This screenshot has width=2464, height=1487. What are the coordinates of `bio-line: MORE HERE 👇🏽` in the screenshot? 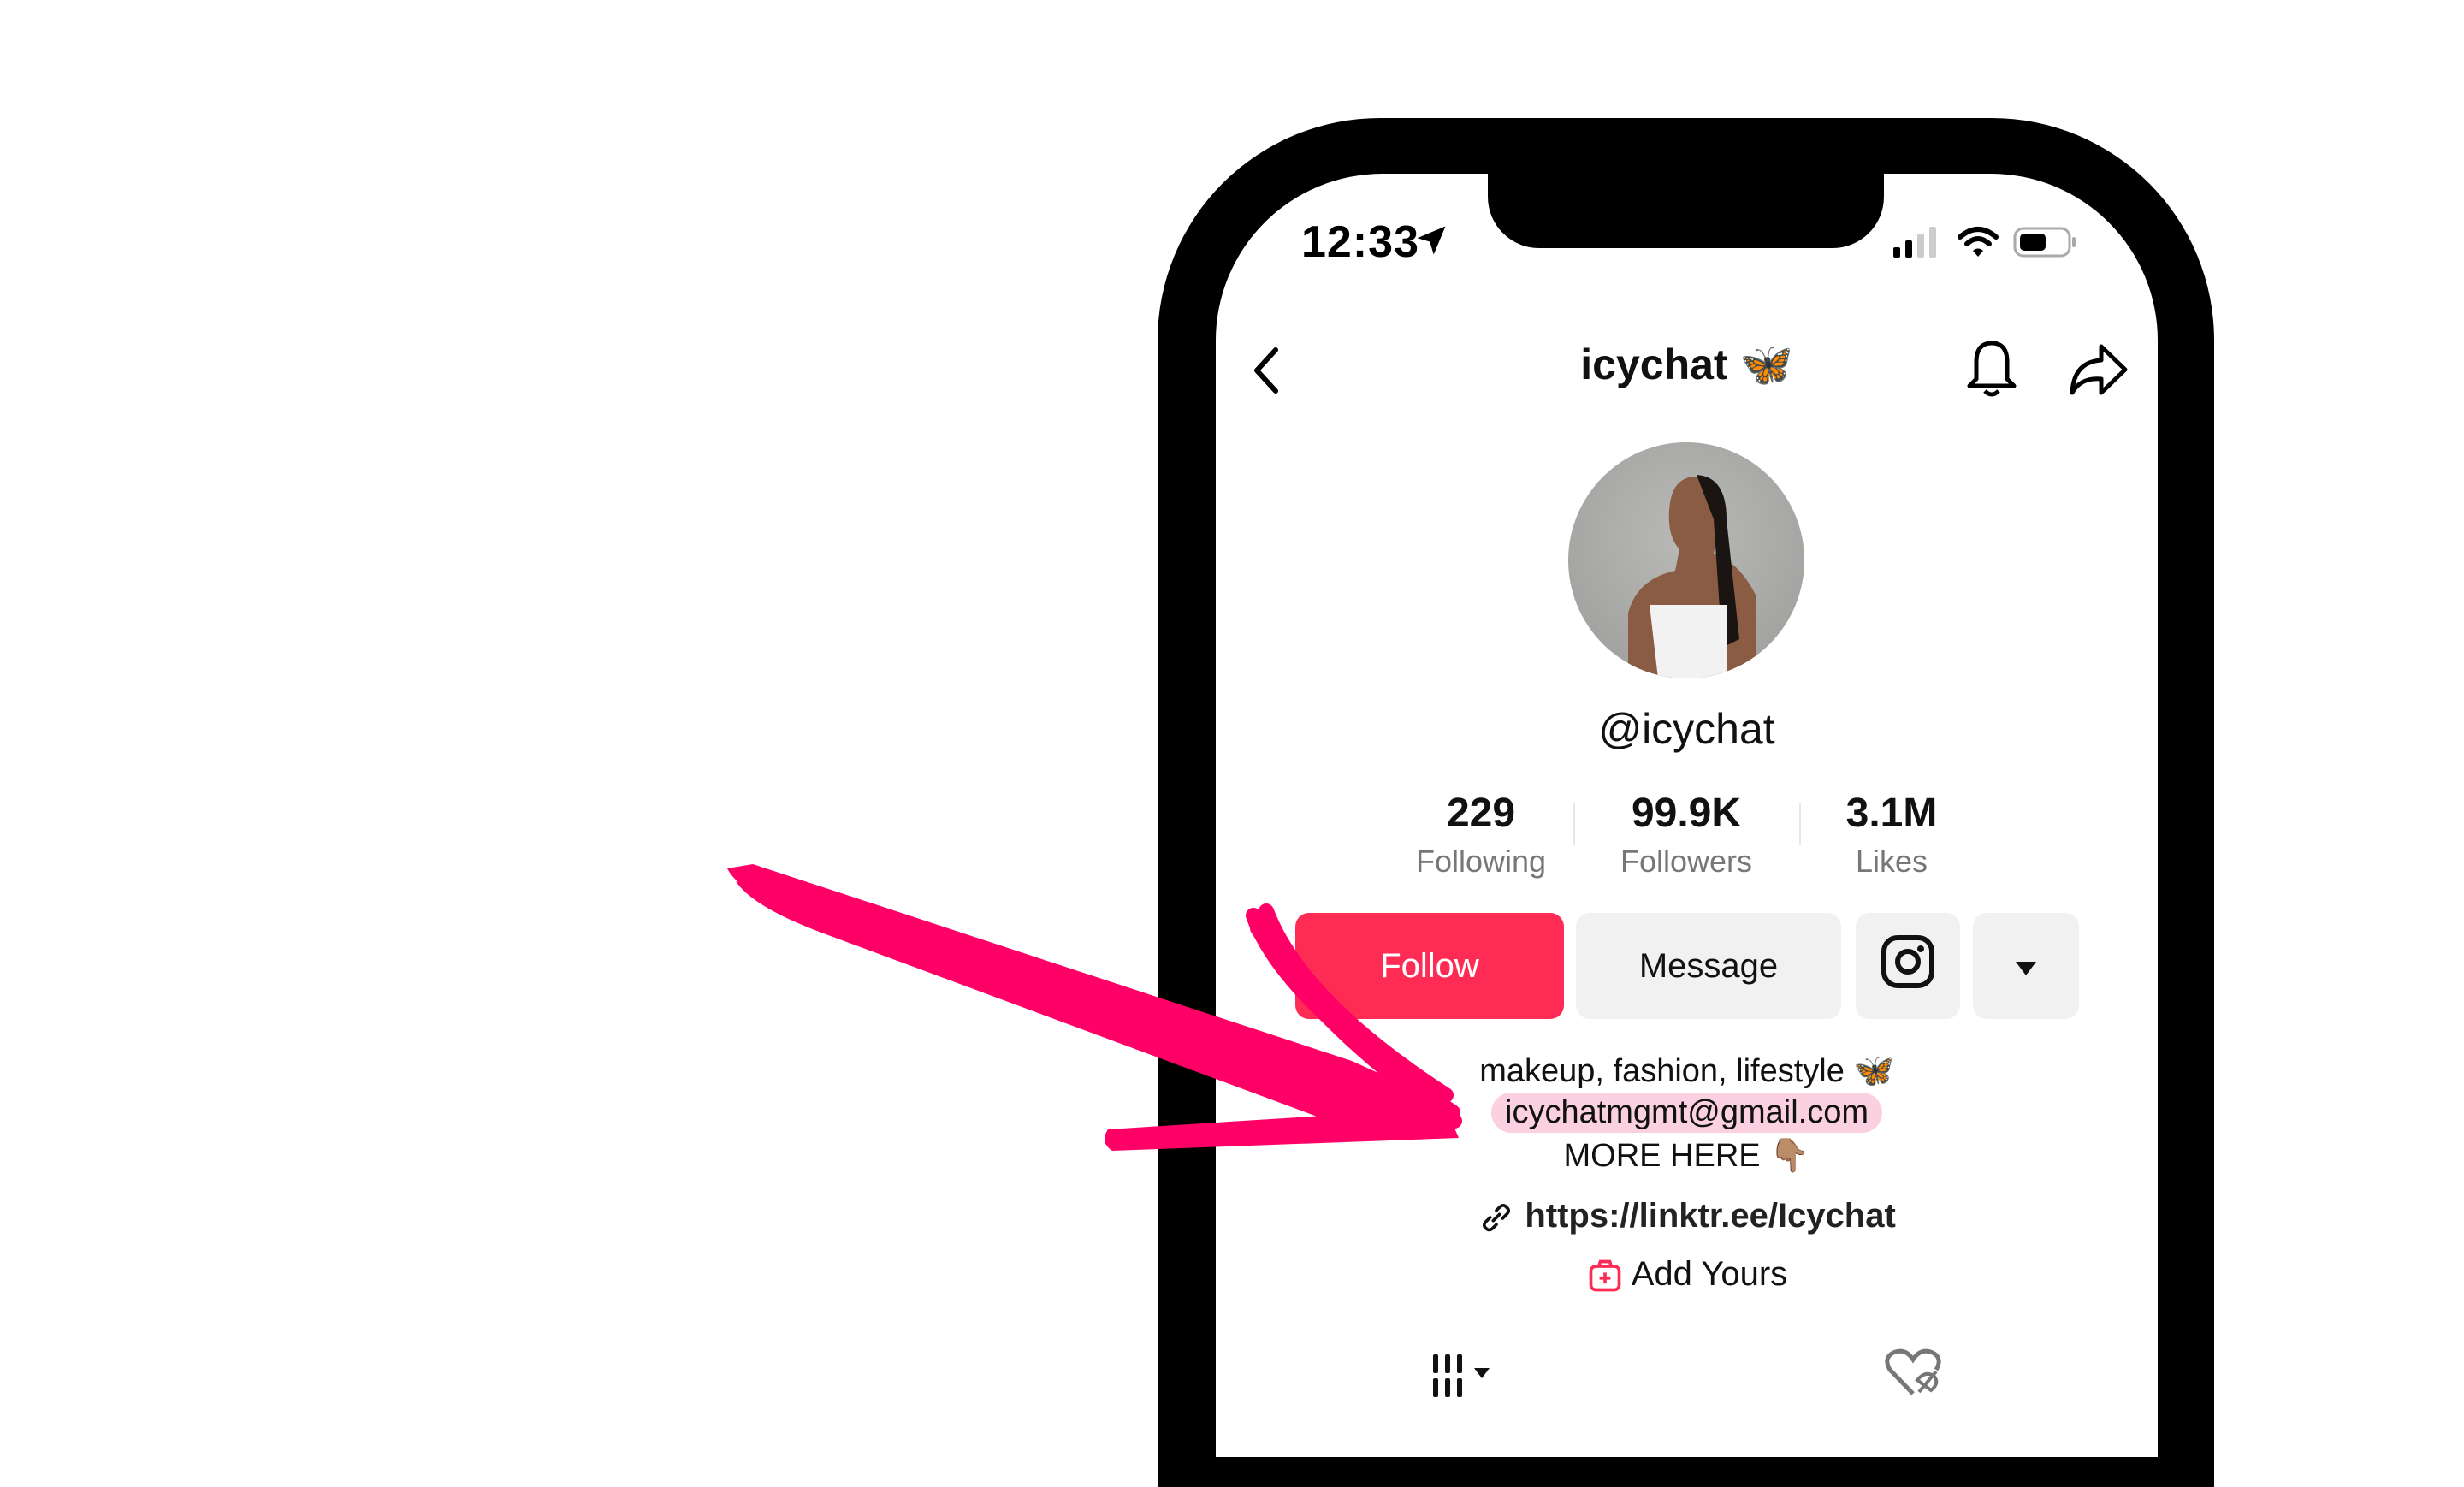 It's located at (1686, 1156).